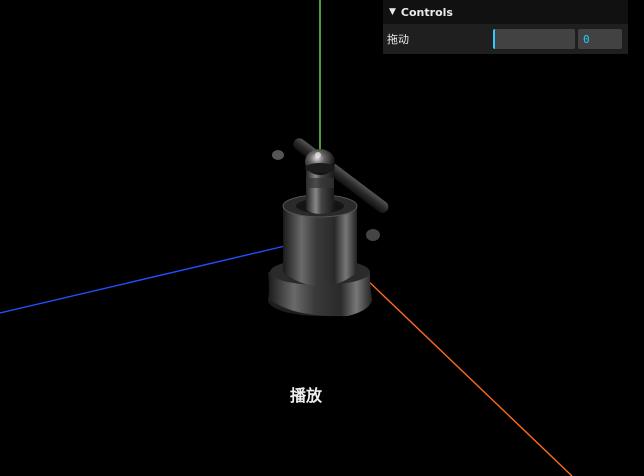 The height and width of the screenshot is (476, 644). Describe the element at coordinates (329, 226) in the screenshot. I see `jack-model` at that location.